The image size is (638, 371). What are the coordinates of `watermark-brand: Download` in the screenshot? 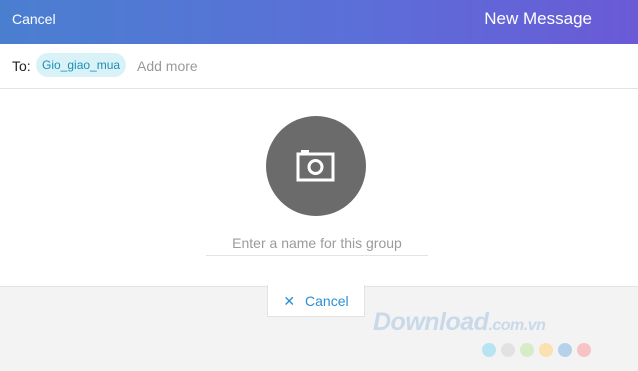 It's located at (431, 322).